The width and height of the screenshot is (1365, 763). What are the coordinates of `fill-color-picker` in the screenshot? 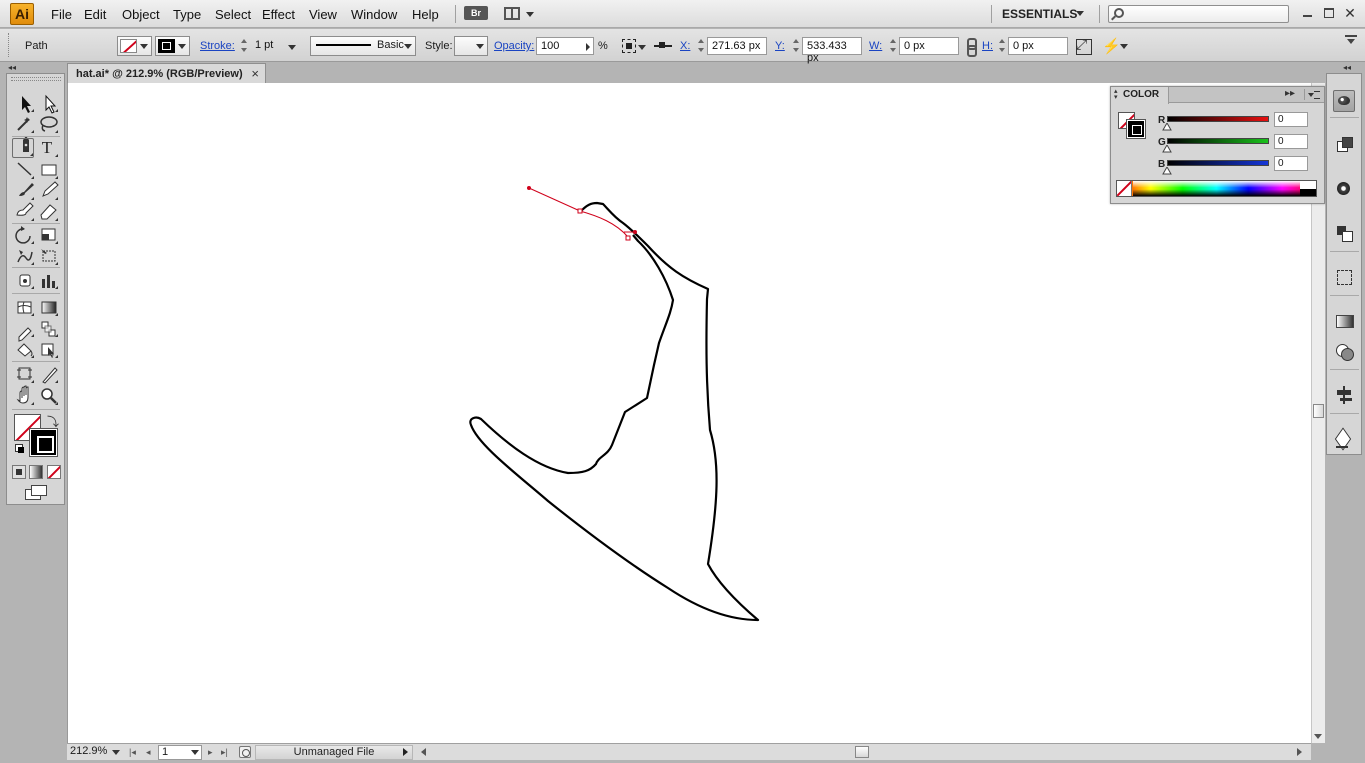 It's located at (134, 46).